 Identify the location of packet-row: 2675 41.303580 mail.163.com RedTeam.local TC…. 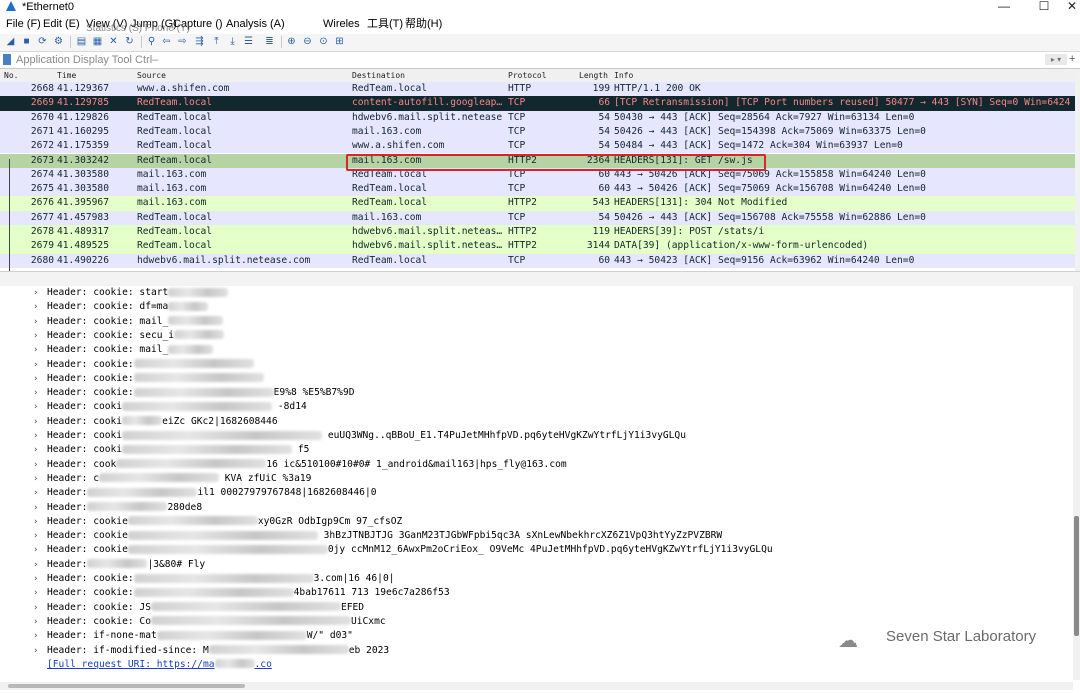
(537, 189).